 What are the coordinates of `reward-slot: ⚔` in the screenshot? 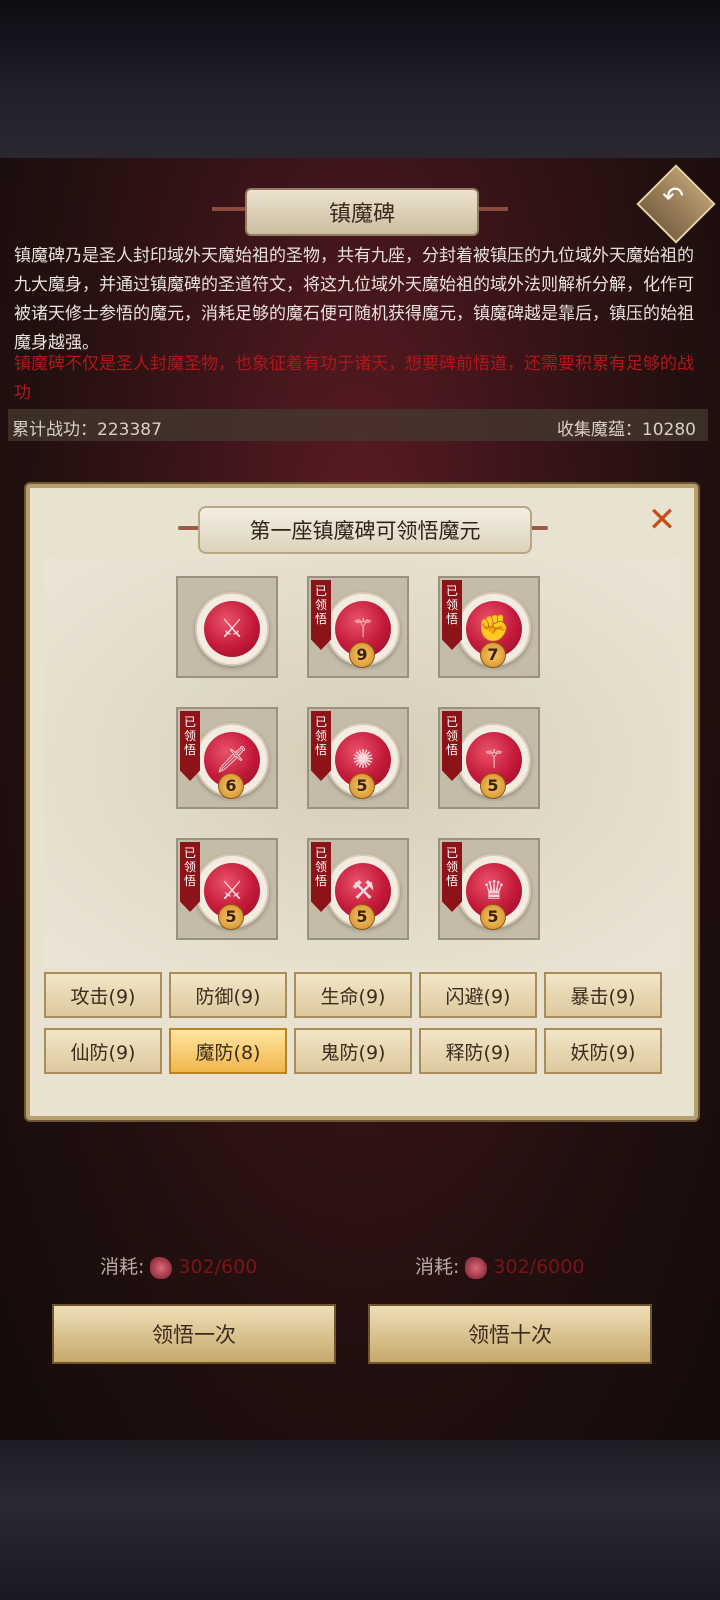 It's located at (227, 627).